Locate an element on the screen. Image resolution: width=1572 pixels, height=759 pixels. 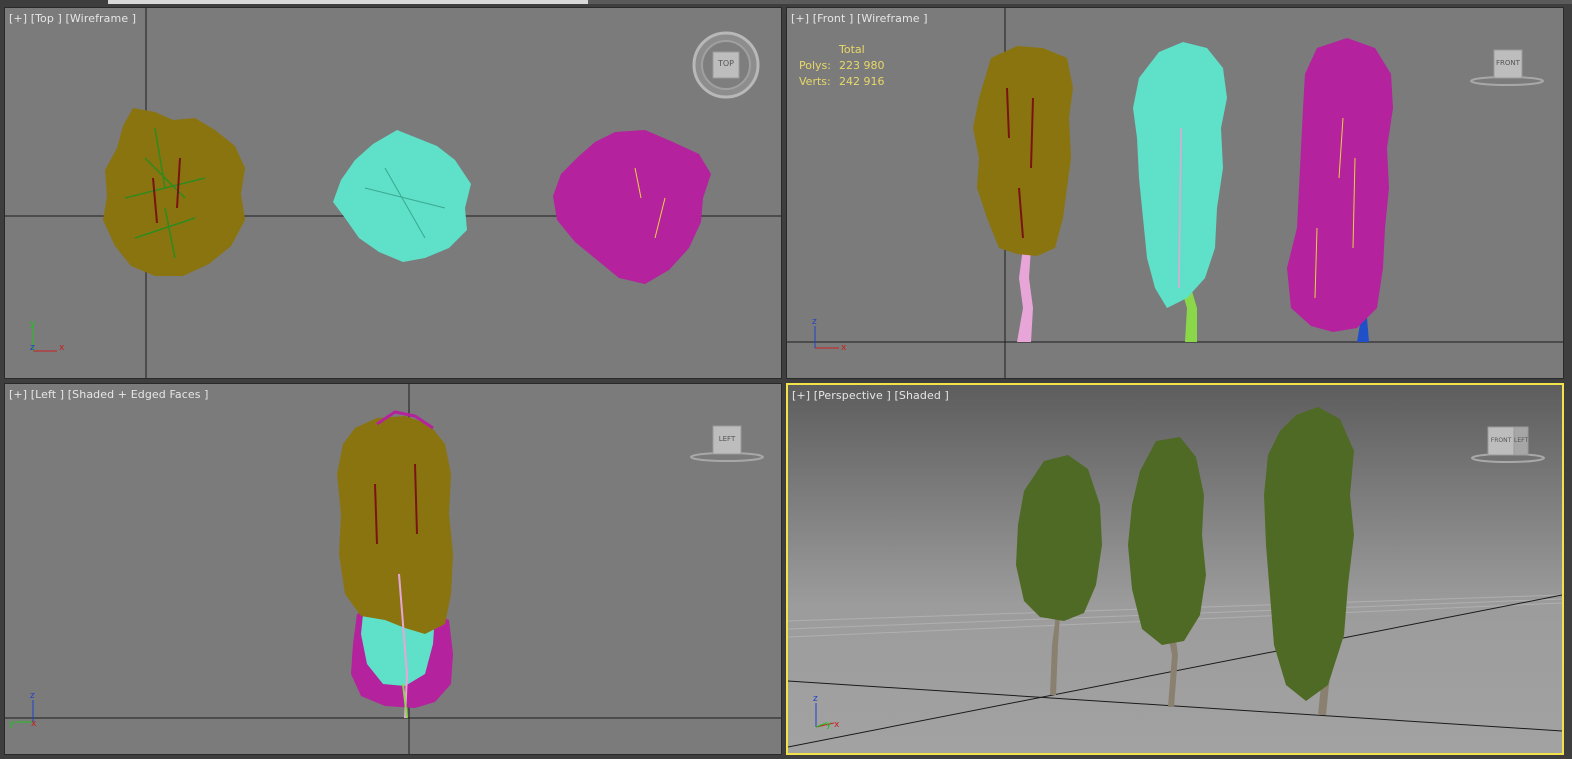
axis-z-label-front: z is located at coordinates (814, 322).